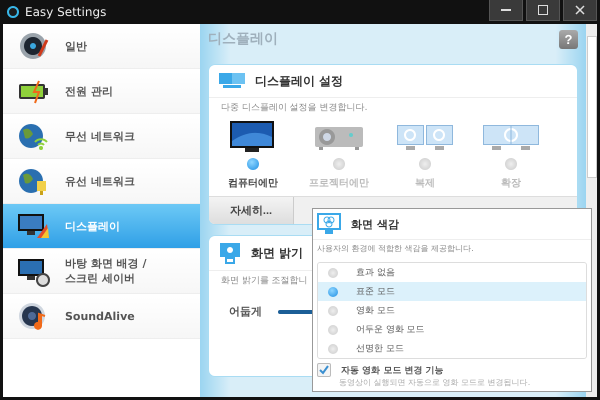 This screenshot has width=600, height=400. What do you see at coordinates (511, 183) in the screenshot?
I see `option-label: 확장` at bounding box center [511, 183].